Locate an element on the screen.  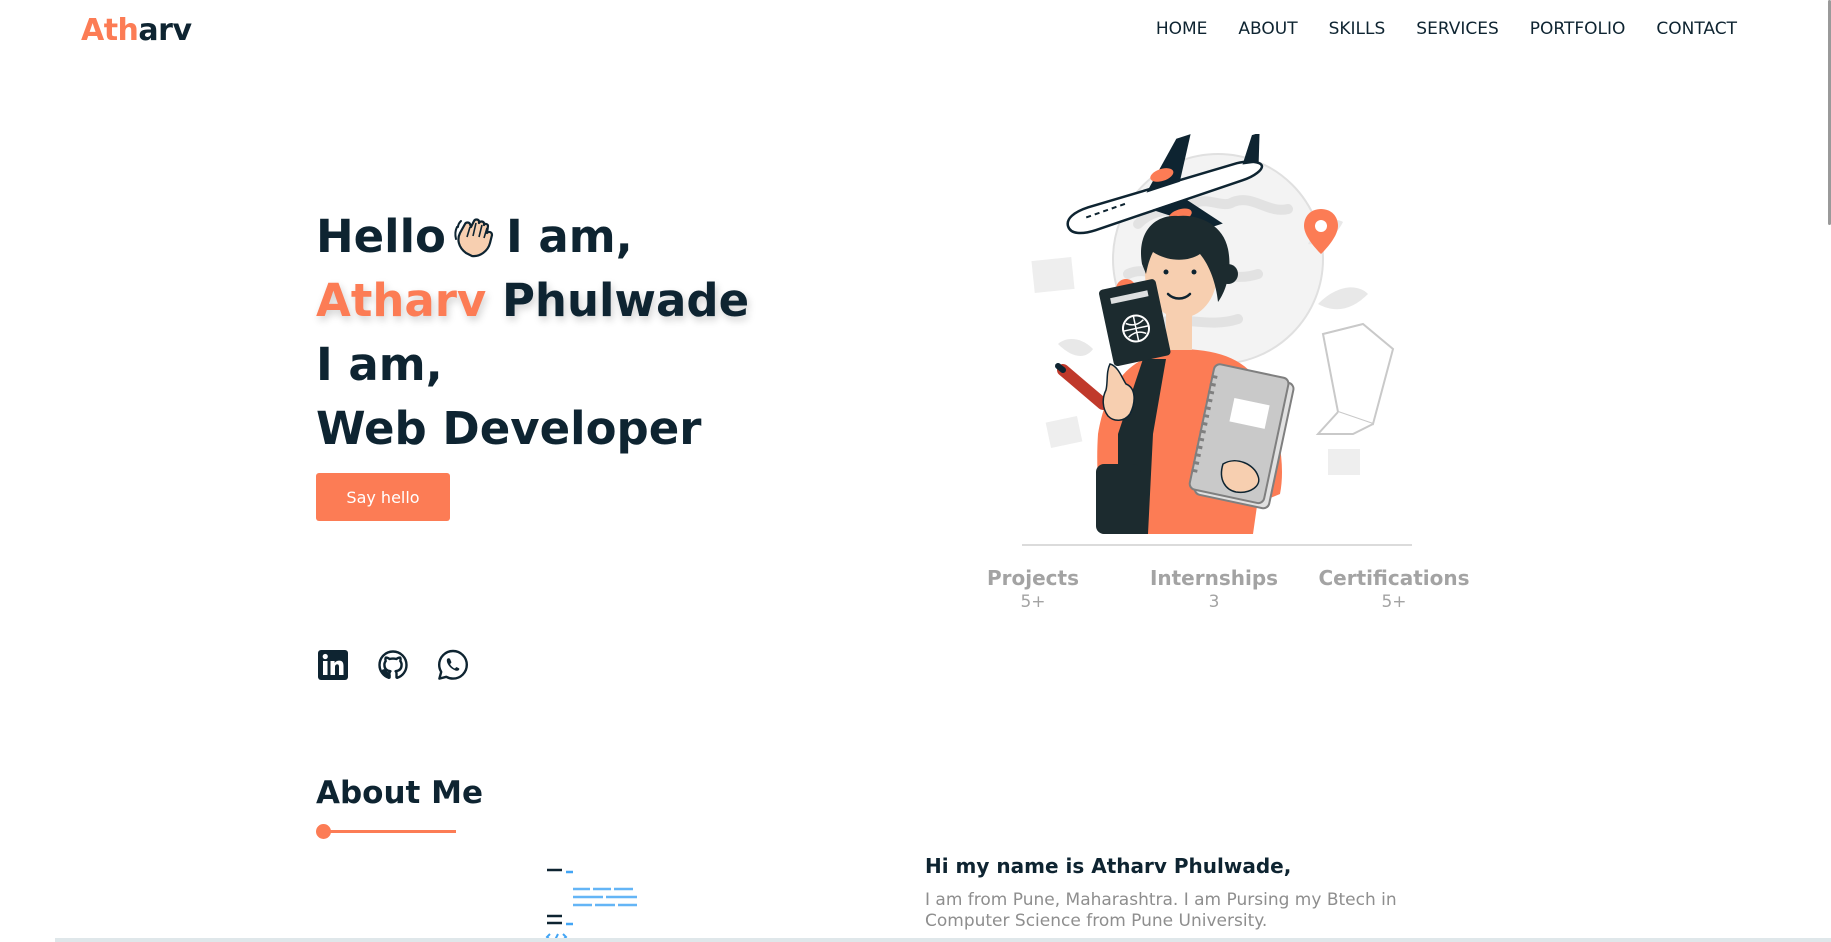
hero-i-am: I am, is located at coordinates (569, 236).